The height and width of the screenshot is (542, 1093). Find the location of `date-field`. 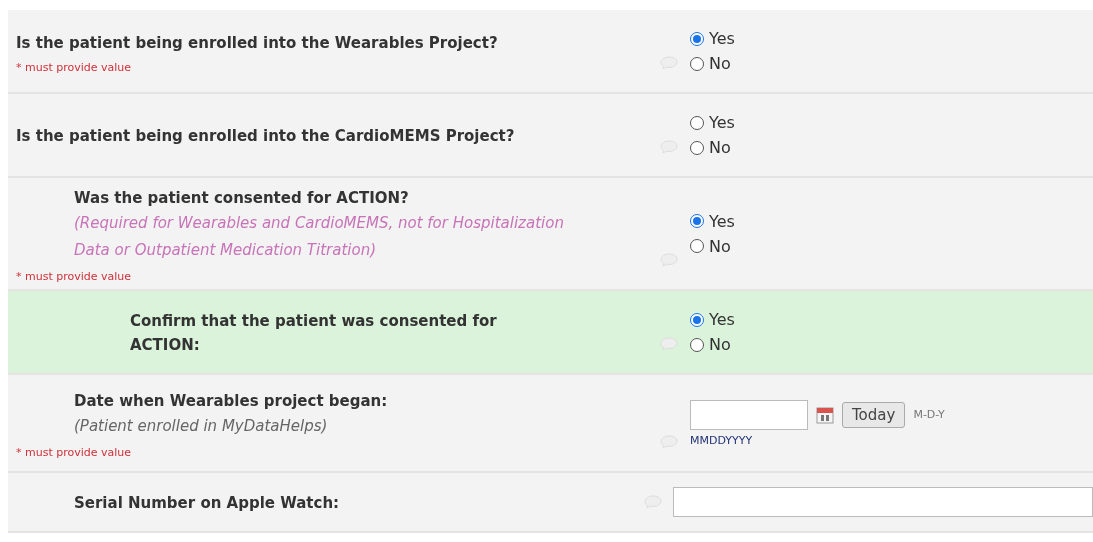

date-field is located at coordinates (749, 414).